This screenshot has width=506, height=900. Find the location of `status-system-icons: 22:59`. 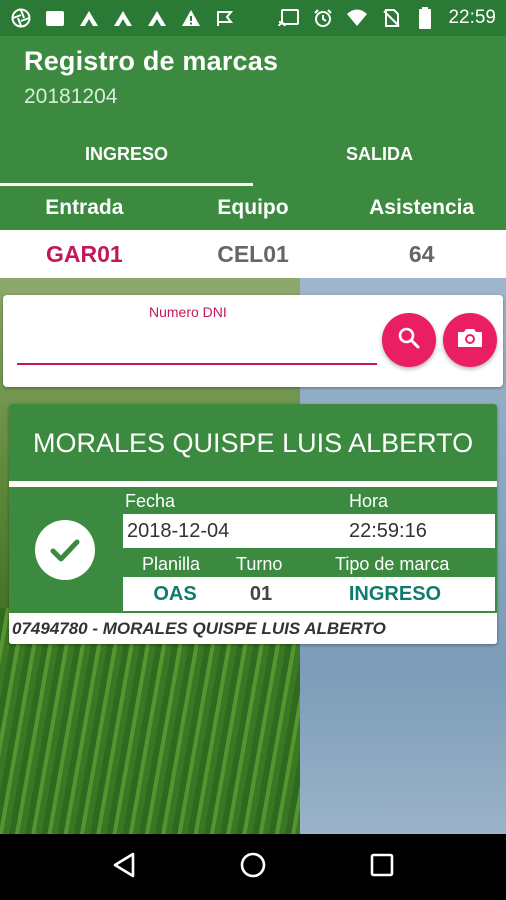

status-system-icons: 22:59 is located at coordinates (387, 18).